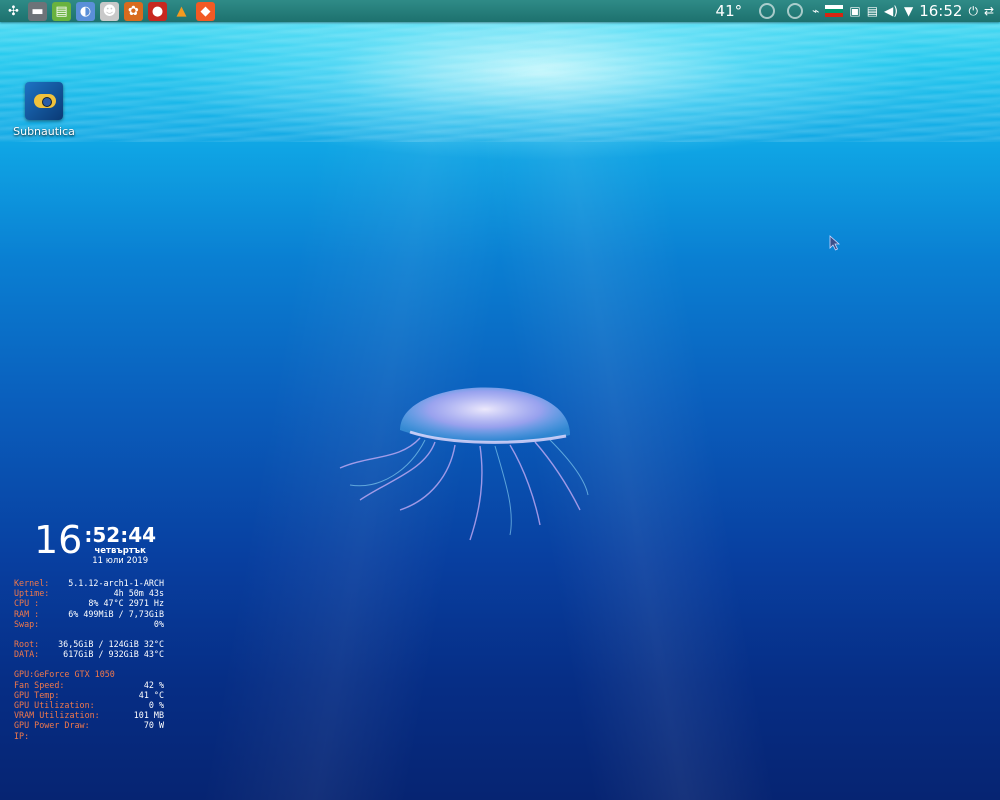 This screenshot has width=1000, height=800. I want to click on conky-row: DATA: 617GiB / 932GiB 43°C, so click(89, 654).